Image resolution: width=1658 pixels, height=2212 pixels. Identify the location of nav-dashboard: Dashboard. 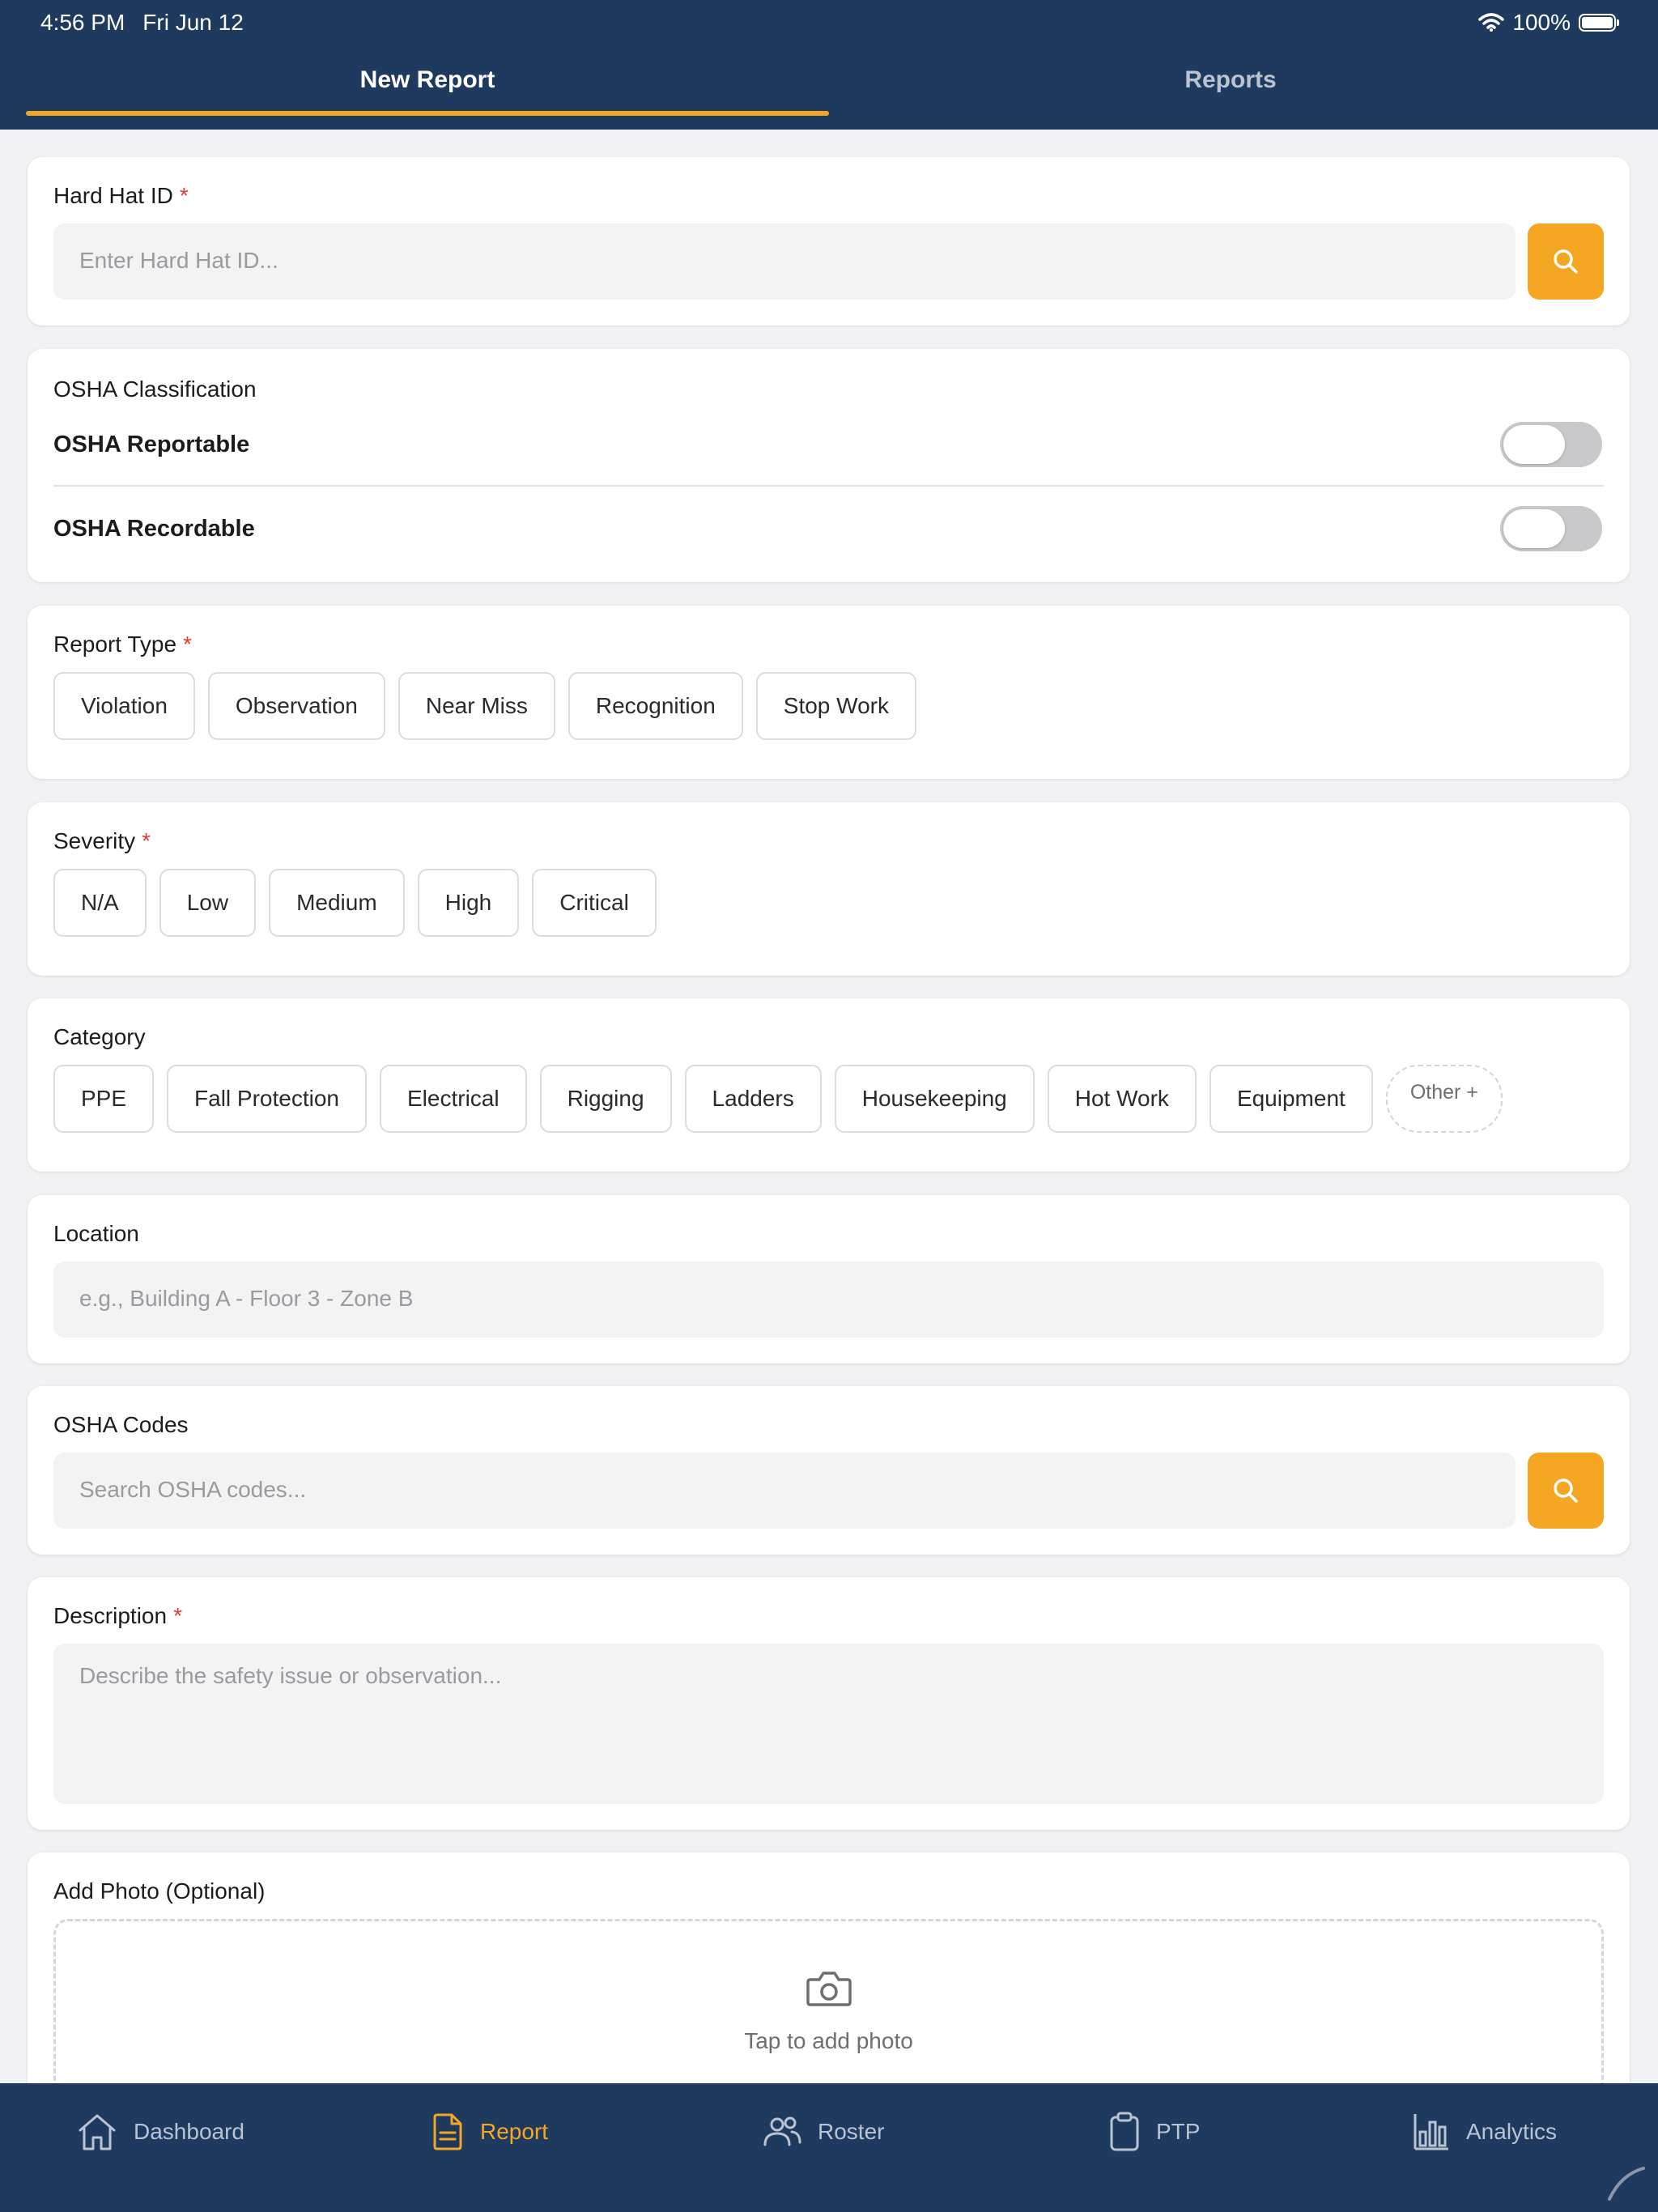
(160, 2132).